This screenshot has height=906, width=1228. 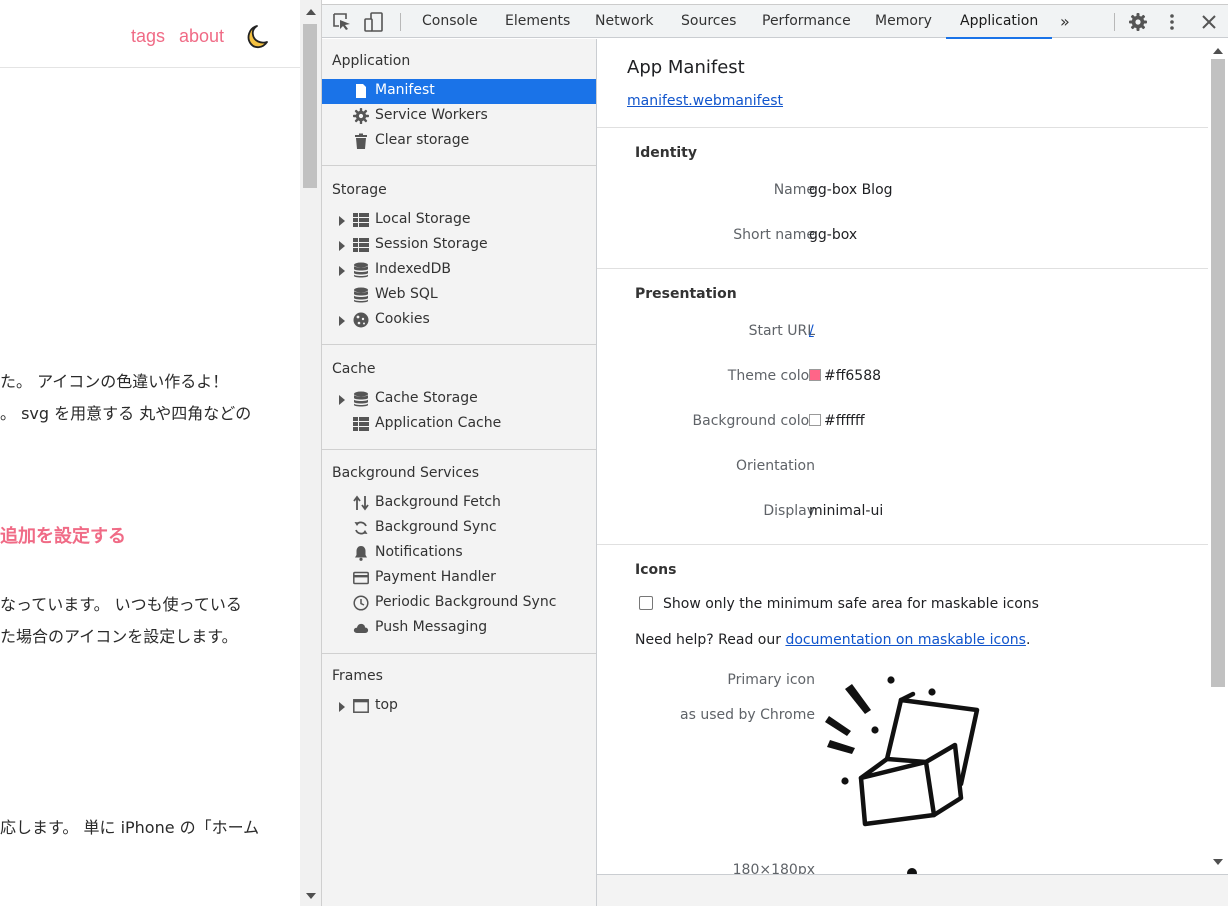 What do you see at coordinates (844, 421) in the screenshot?
I see `background-color-text: #ffffff` at bounding box center [844, 421].